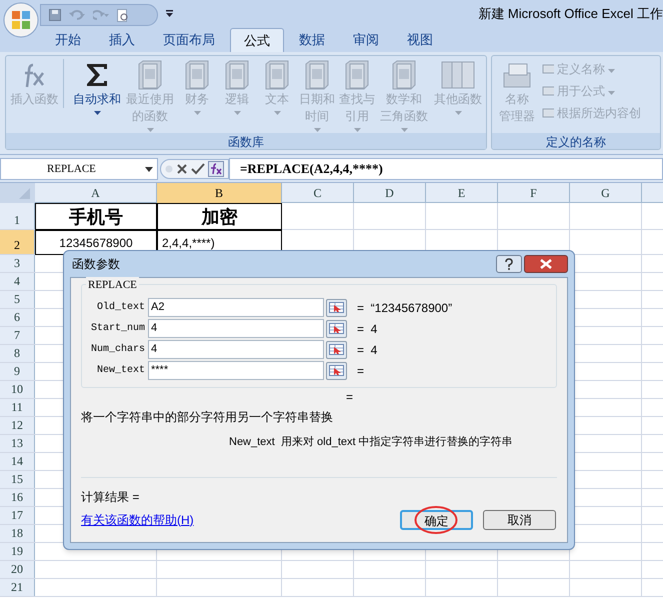 The image size is (663, 608). I want to click on row-header: 17, so click(17, 515).